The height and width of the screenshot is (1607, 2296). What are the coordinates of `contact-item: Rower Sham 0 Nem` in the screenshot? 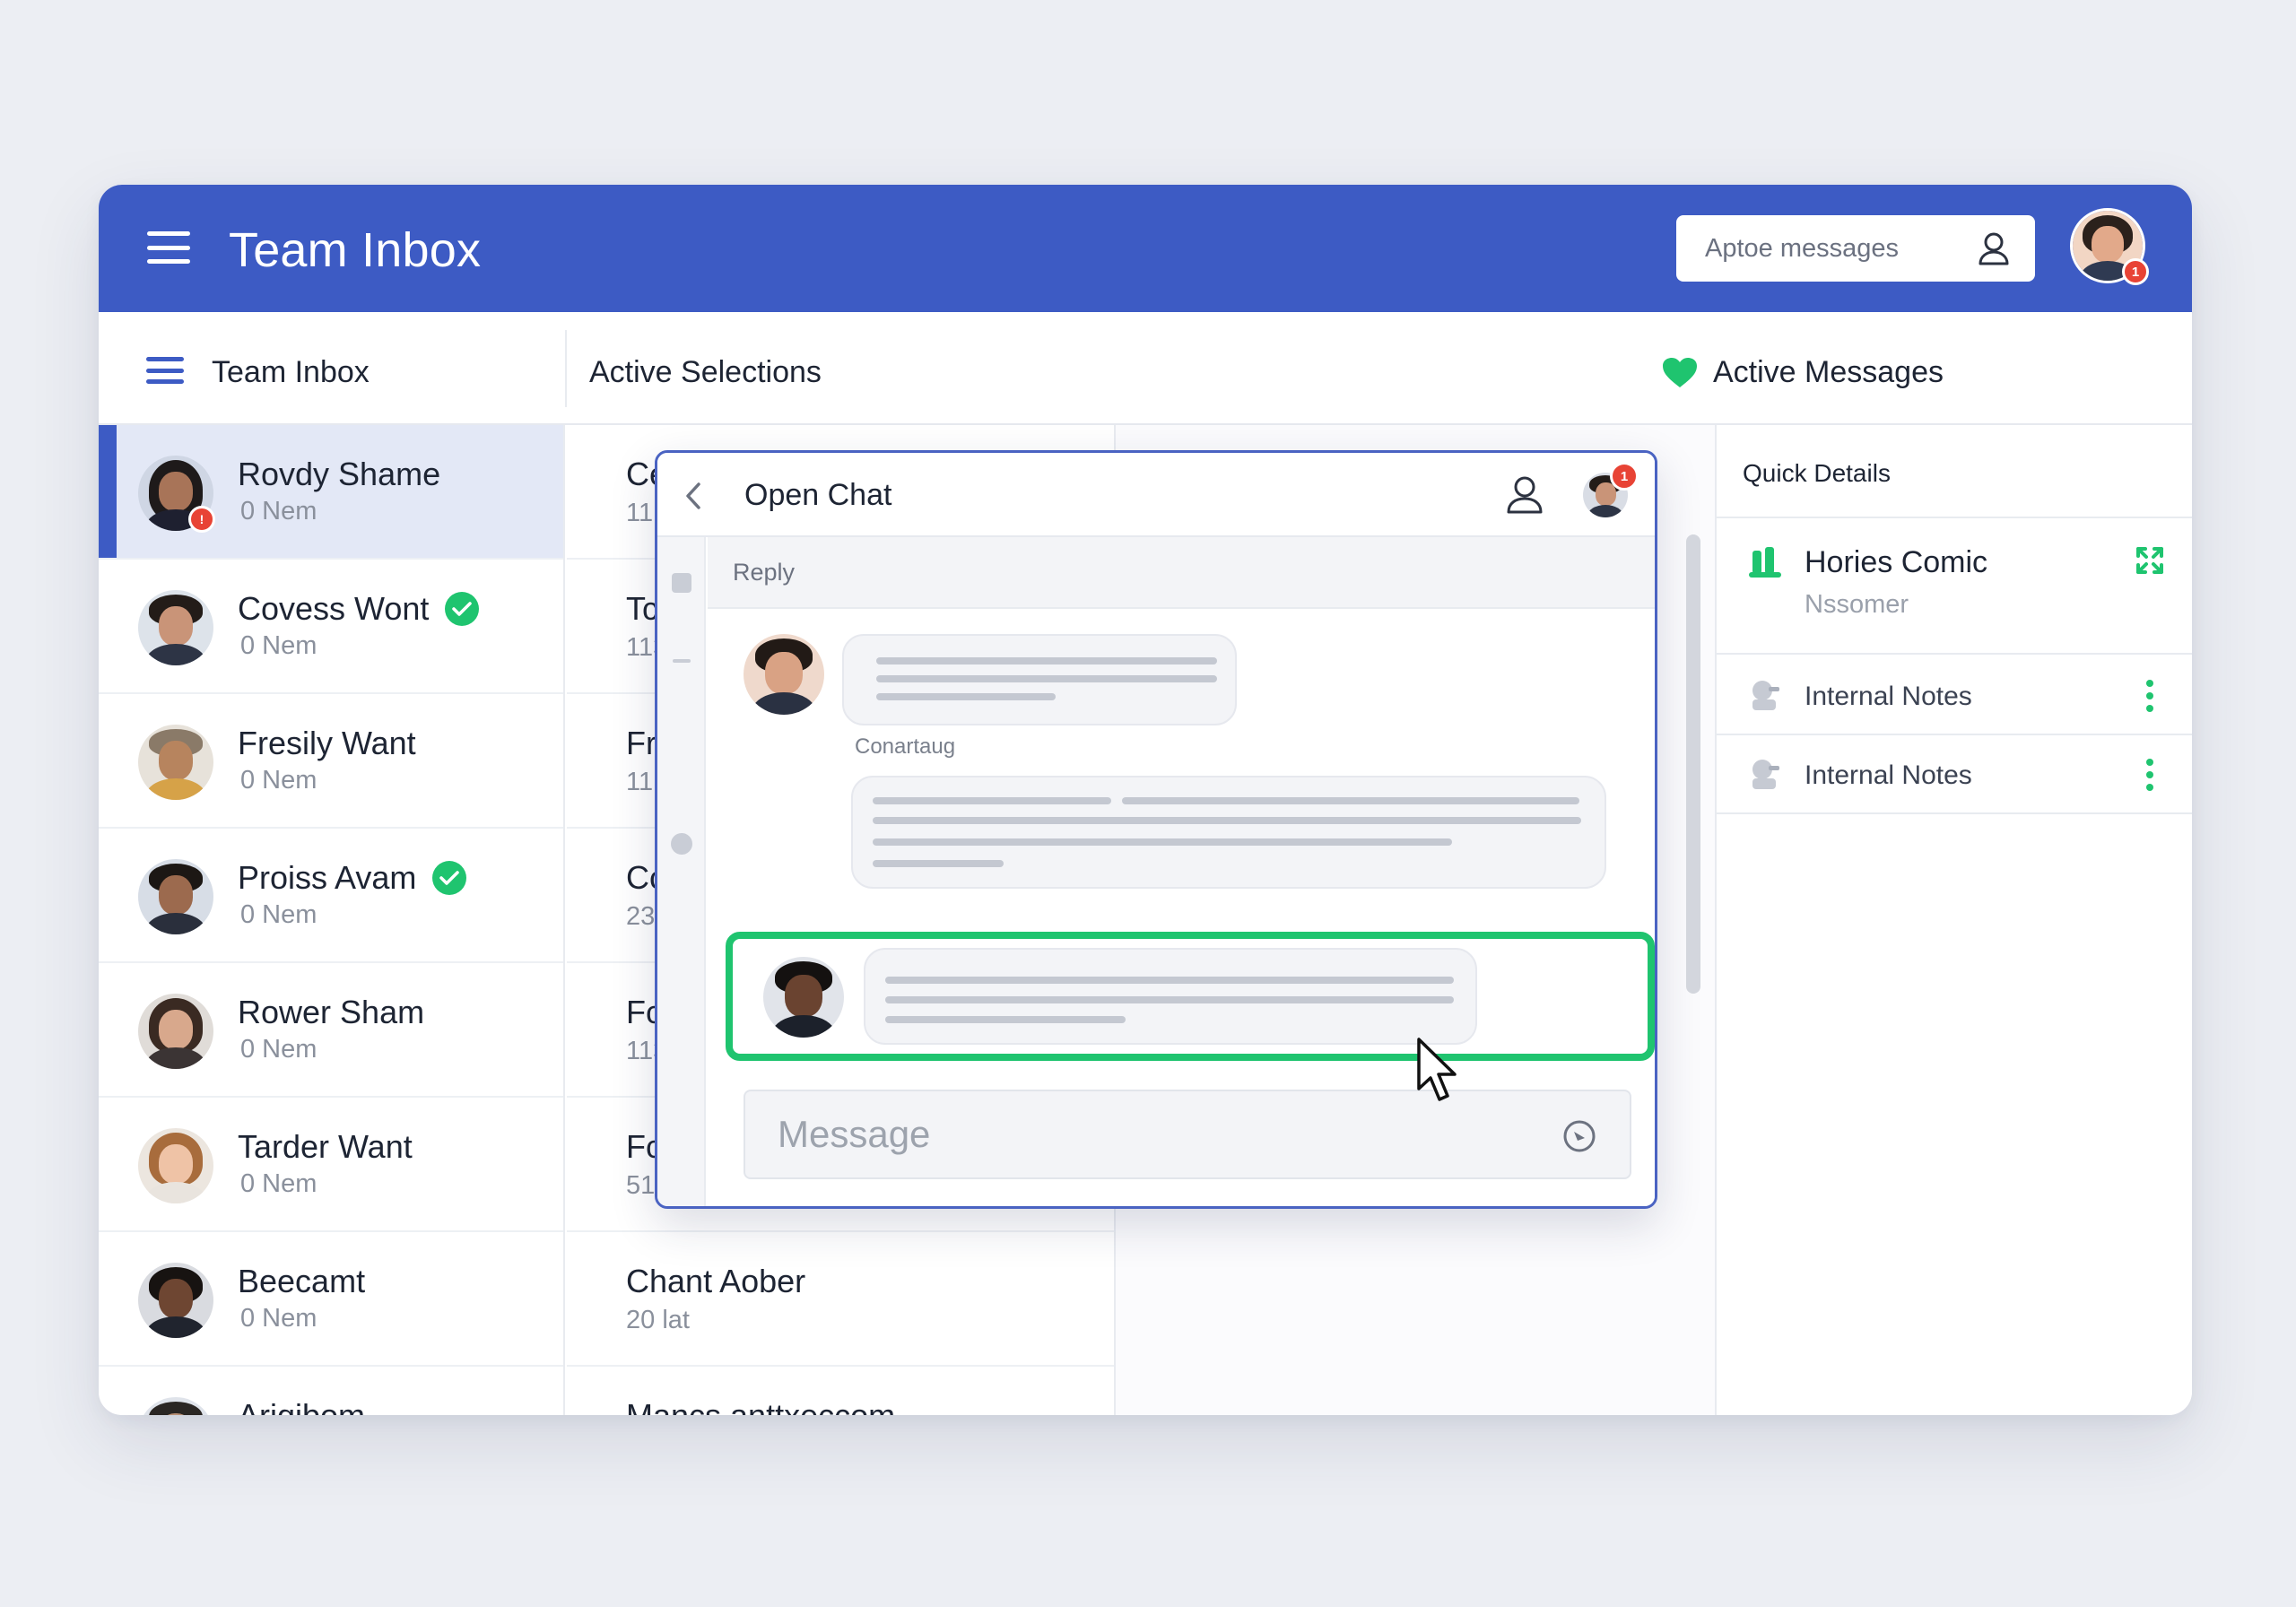 It's located at (331, 1031).